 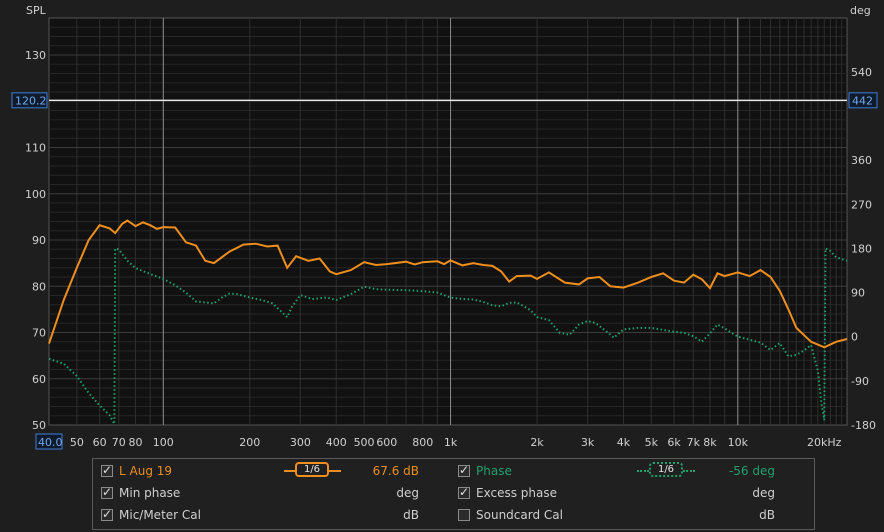 What do you see at coordinates (860, 381) in the screenshot?
I see `y2-tick-label: -90` at bounding box center [860, 381].